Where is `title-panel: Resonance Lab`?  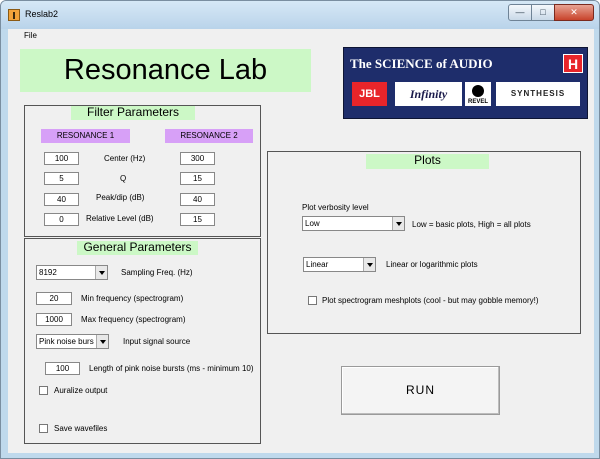
title-panel: Resonance Lab is located at coordinates (165, 70).